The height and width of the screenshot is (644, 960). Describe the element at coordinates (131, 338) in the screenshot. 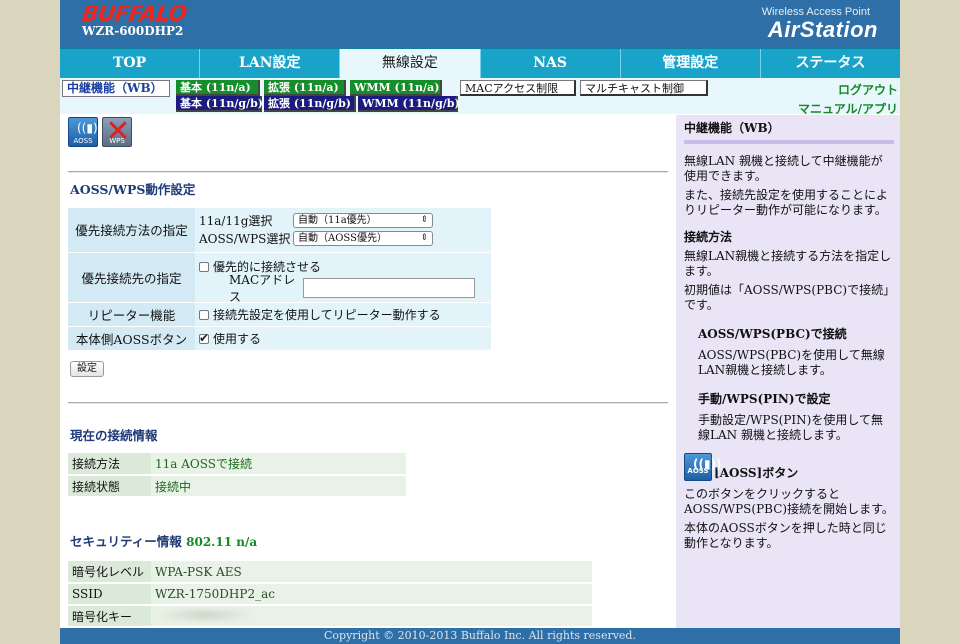

I see `aoss-button-label: 本体側AOSSボタン` at that location.